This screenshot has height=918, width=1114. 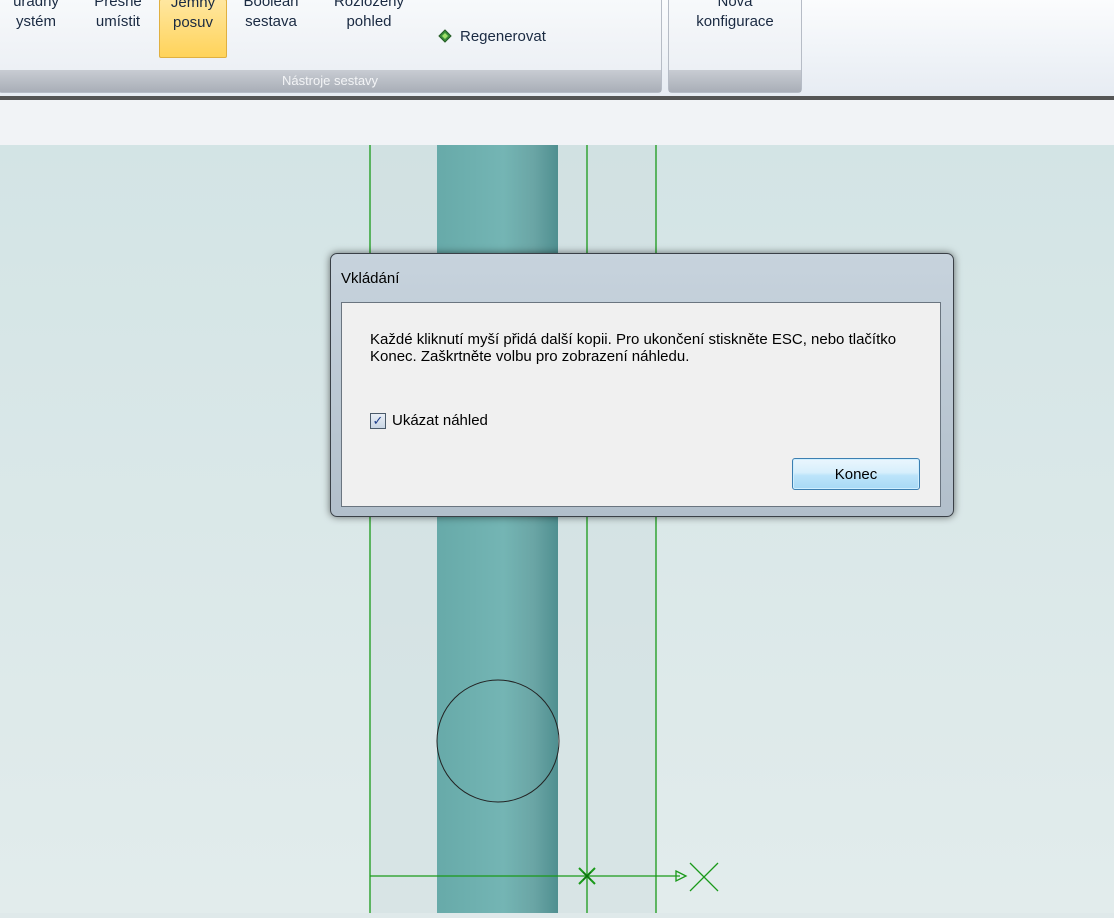 I want to click on precise-place-button: Přesně umístit, so click(x=118, y=16).